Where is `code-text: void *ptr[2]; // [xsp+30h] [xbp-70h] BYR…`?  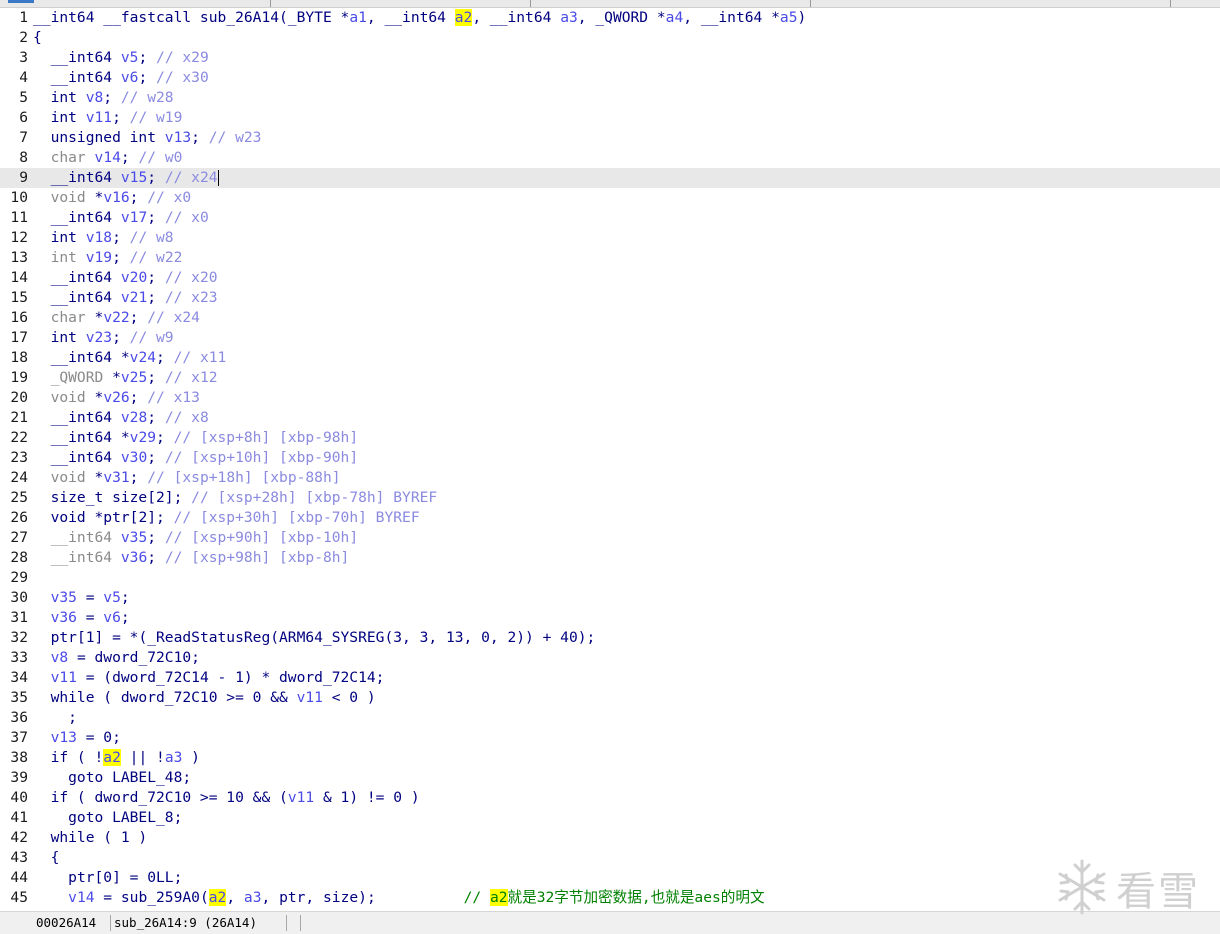 code-text: void *ptr[2]; // [xsp+30h] [xbp-70h] BYR… is located at coordinates (226, 517).